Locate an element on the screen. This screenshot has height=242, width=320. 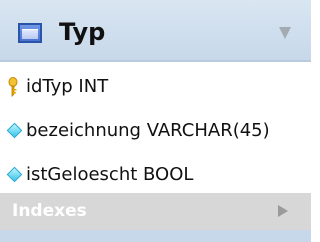
column-label: istGeloescht BOOL is located at coordinates (110, 174).